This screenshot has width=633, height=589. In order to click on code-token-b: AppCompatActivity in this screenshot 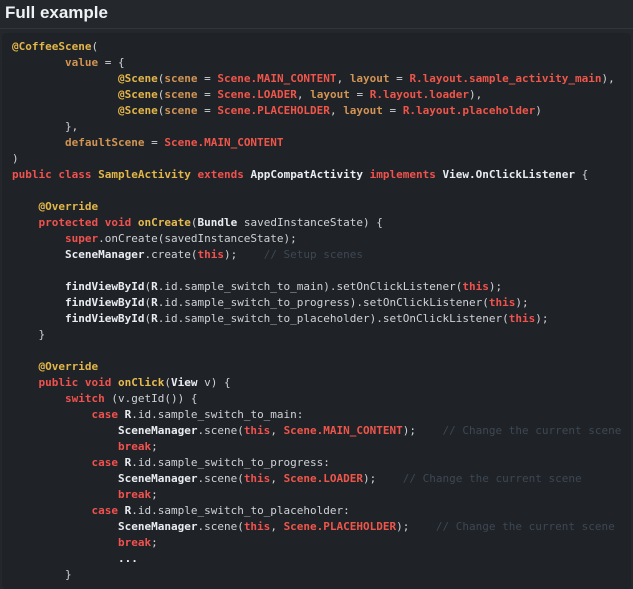, I will do `click(307, 174)`.